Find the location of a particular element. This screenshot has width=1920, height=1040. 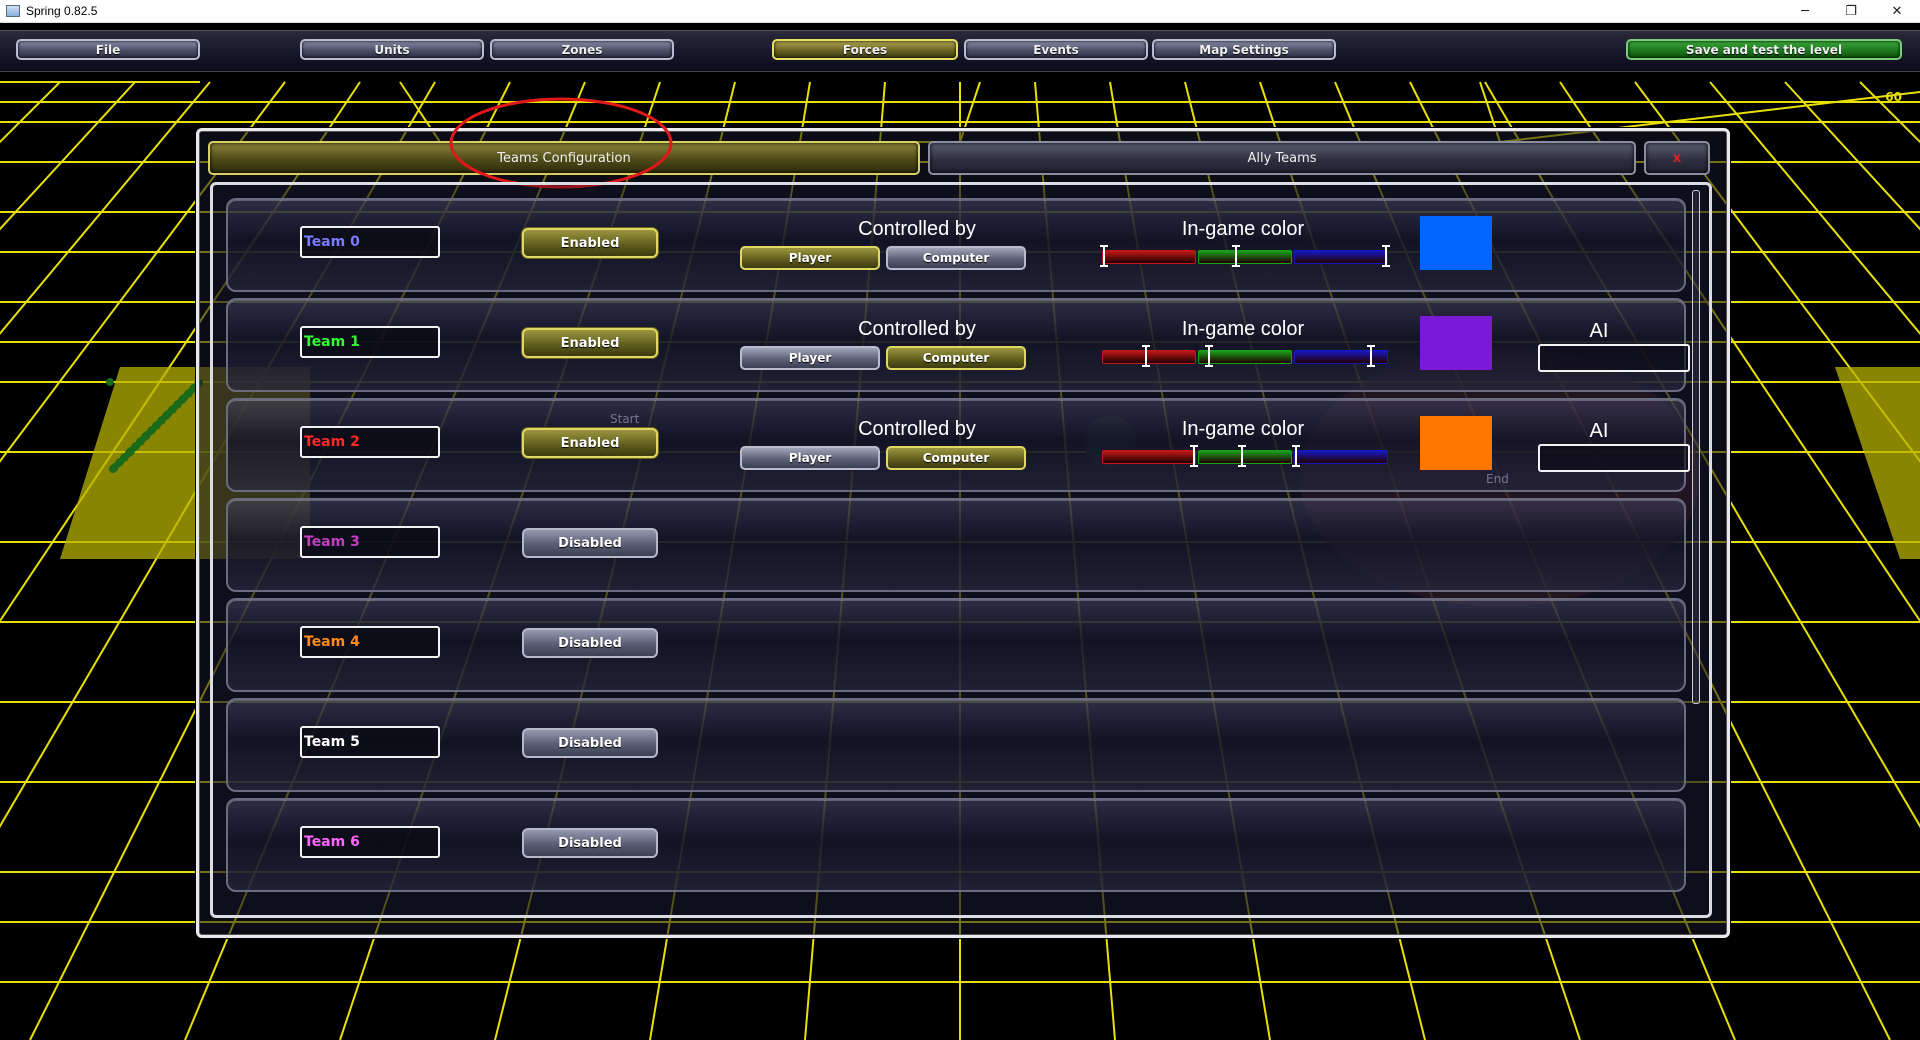

fps-counter: 60 is located at coordinates (1893, 97).